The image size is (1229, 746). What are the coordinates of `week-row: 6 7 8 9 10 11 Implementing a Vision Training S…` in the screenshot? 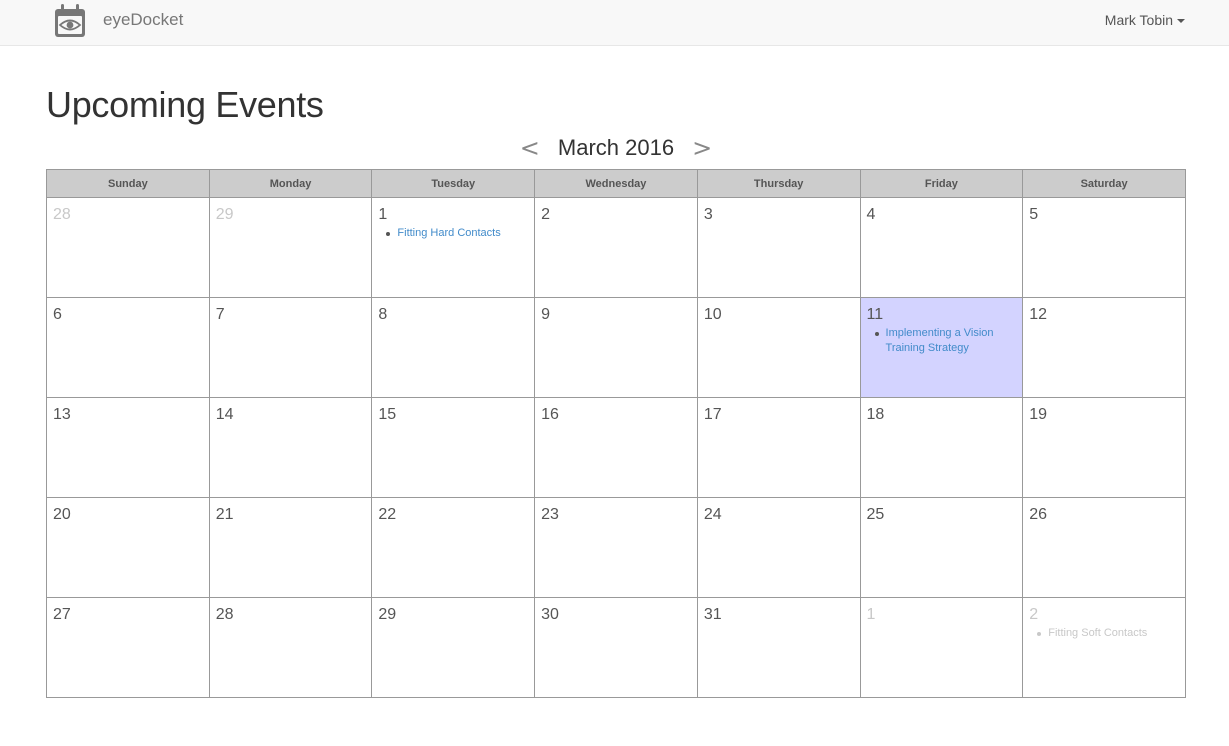 It's located at (616, 347).